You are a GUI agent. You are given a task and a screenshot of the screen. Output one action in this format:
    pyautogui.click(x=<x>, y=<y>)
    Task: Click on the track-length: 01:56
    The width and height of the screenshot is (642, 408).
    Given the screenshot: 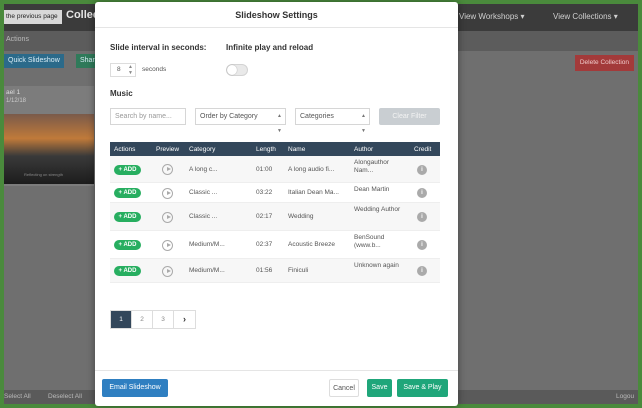 What is the action you would take?
    pyautogui.click(x=264, y=270)
    